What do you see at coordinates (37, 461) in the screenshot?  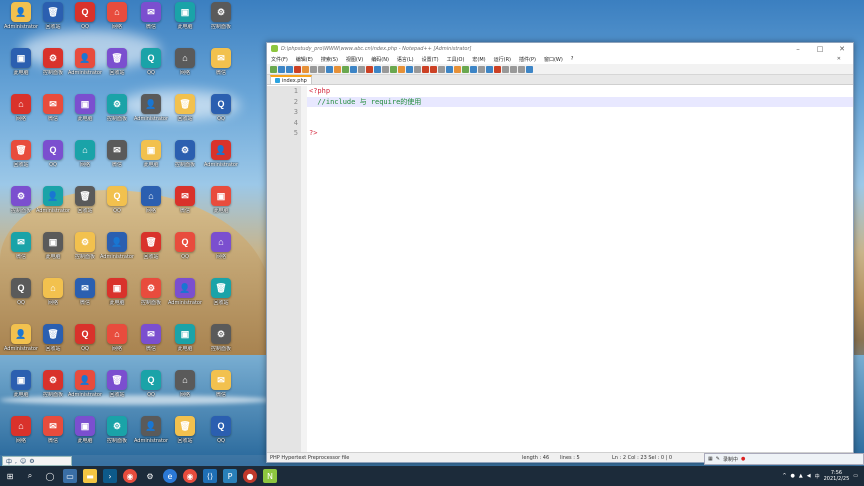 I see `ime-toolbar: 中 , ☺ ⚙` at bounding box center [37, 461].